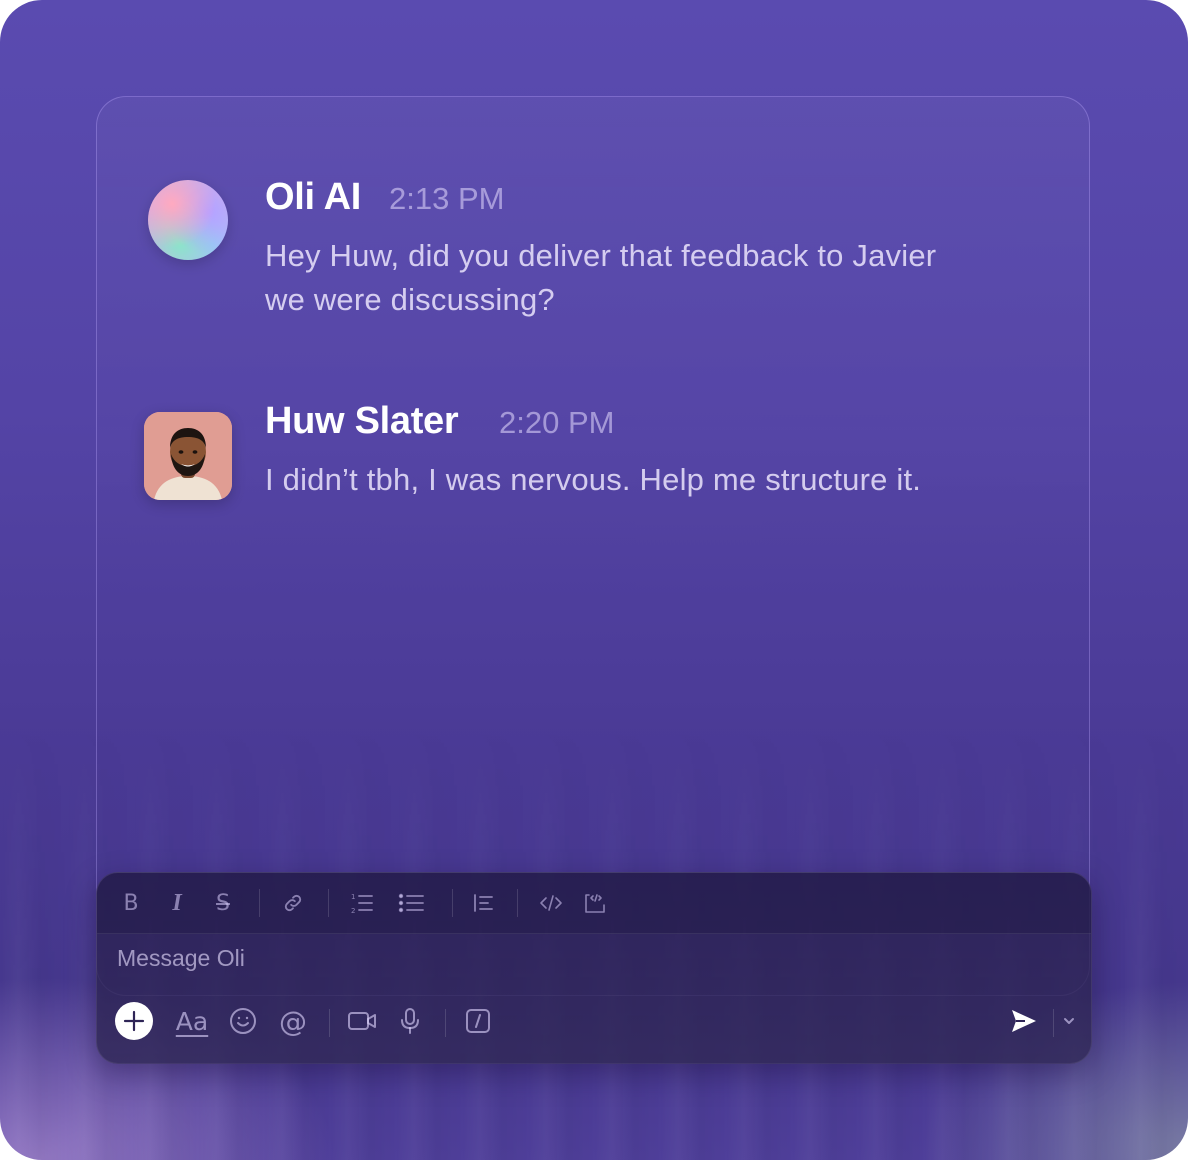 Image resolution: width=1188 pixels, height=1160 pixels. I want to click on bullet-list-icon, so click(411, 903).